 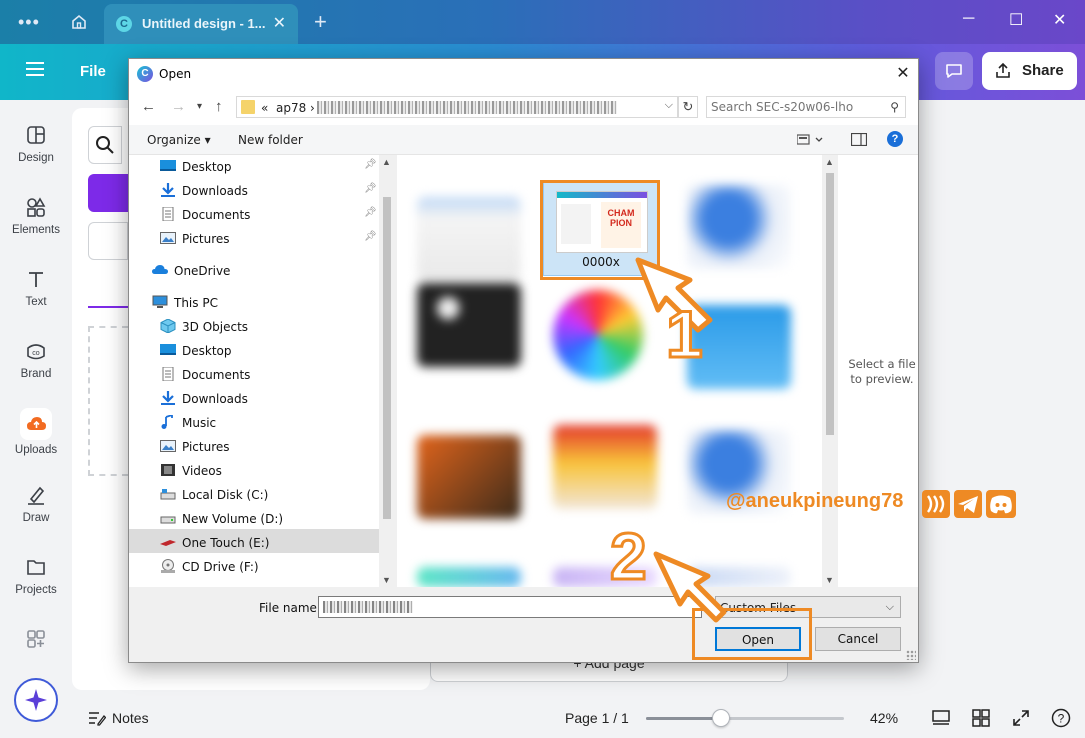 What do you see at coordinates (148, 106) in the screenshot?
I see `back-arrow-icon: ←` at bounding box center [148, 106].